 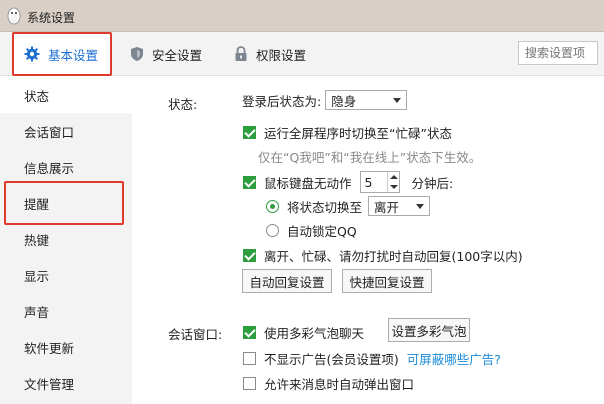 What do you see at coordinates (249, 358) in the screenshot?
I see `no-ads-checkbox` at bounding box center [249, 358].